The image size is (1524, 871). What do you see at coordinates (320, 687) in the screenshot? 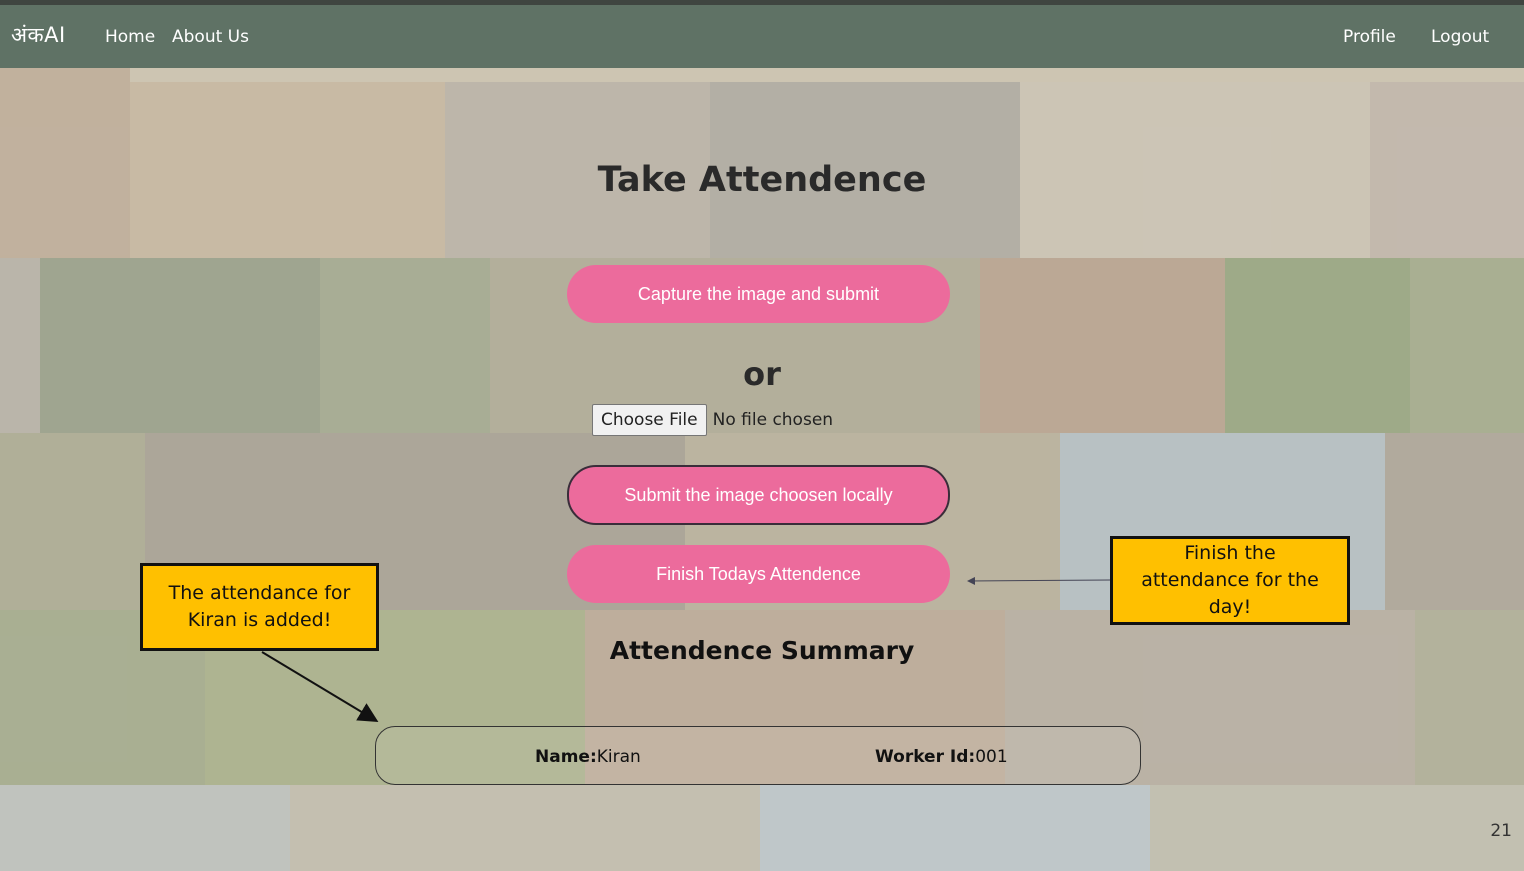
I see `arrow-to-summary` at bounding box center [320, 687].